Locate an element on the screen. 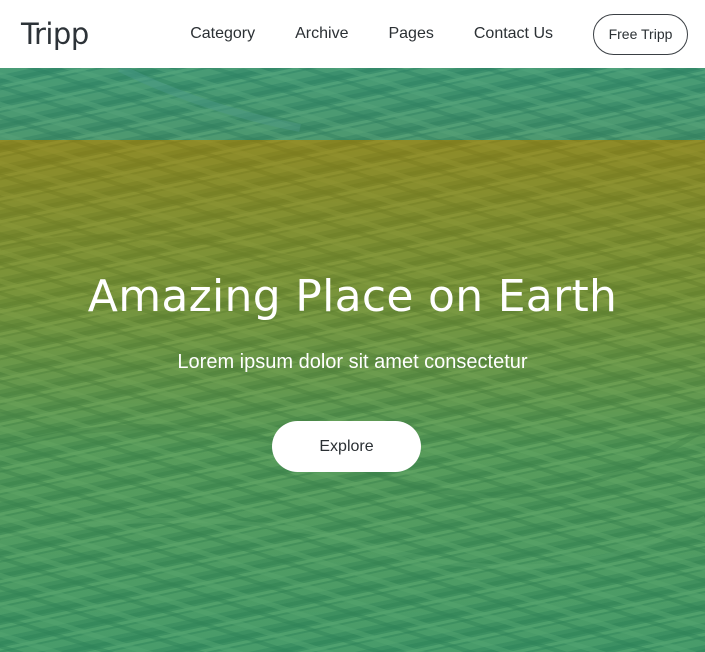  nav-link-pages: Pages is located at coordinates (410, 34).